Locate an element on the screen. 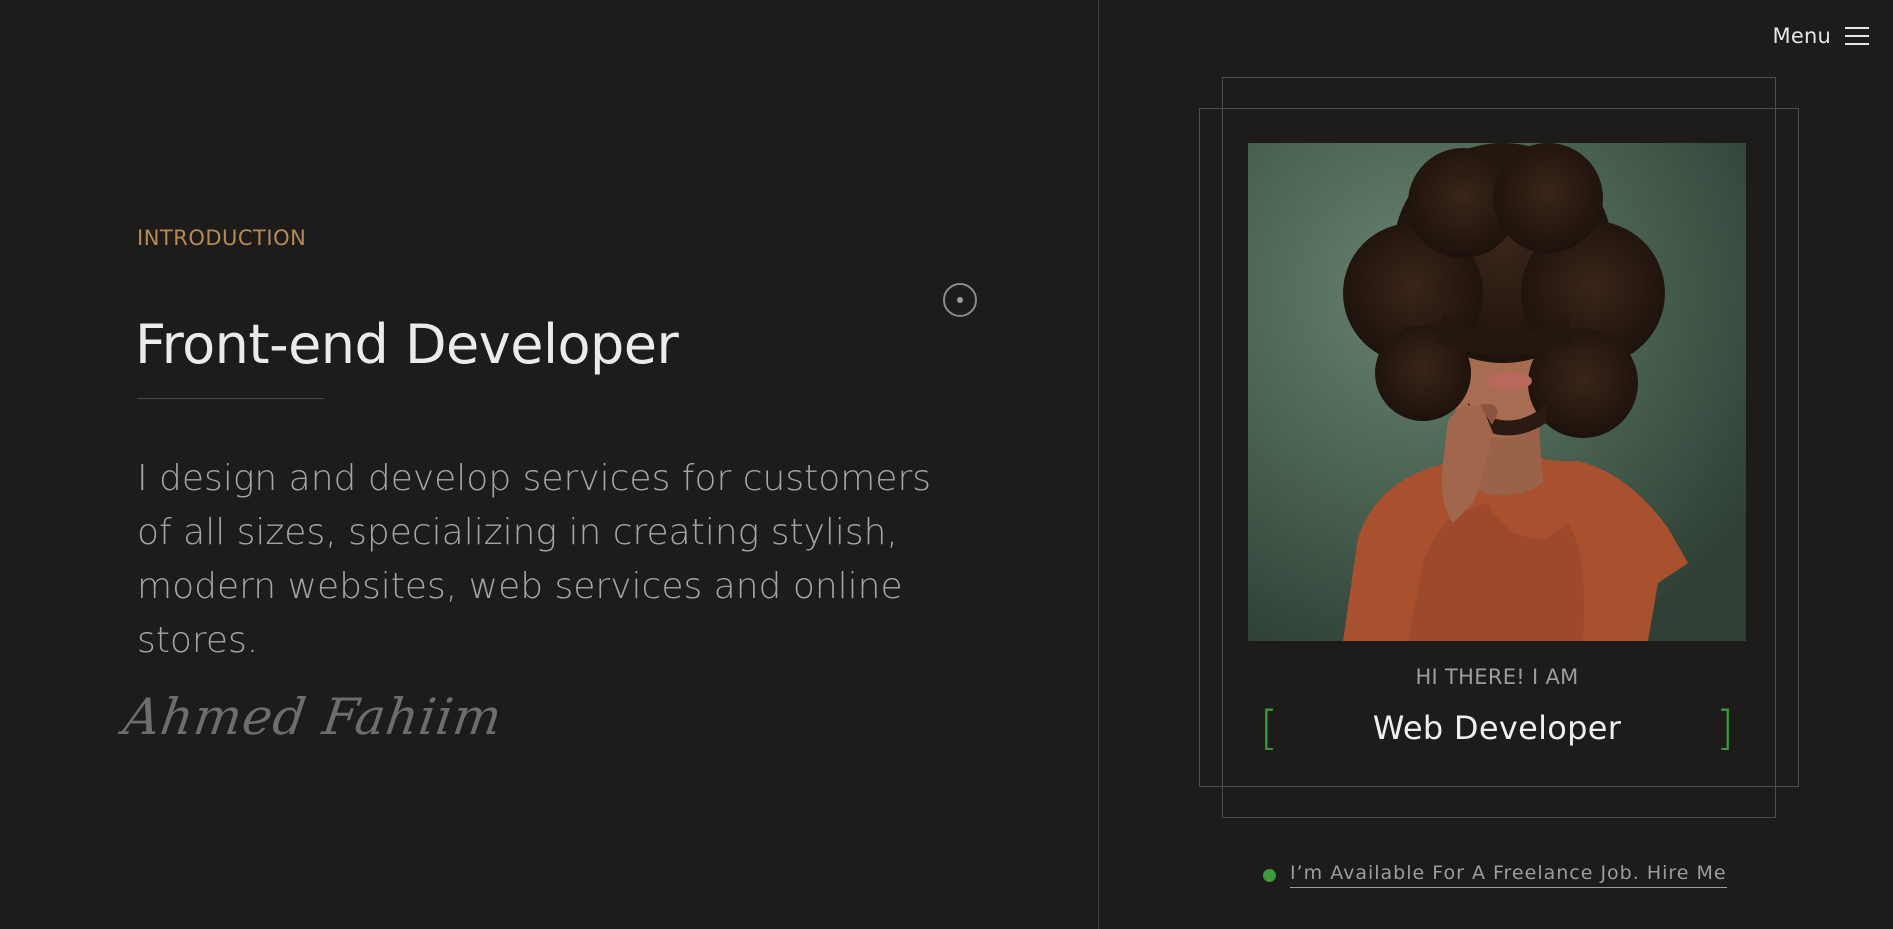 The height and width of the screenshot is (929, 1893). menu-button: Menu is located at coordinates (1821, 36).